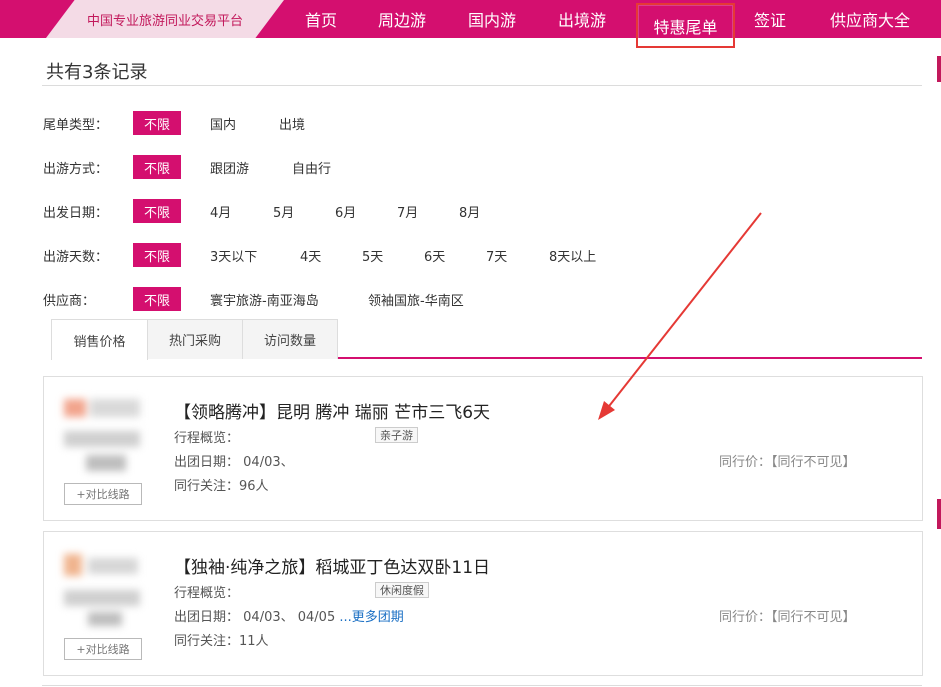 This screenshot has width=941, height=687. What do you see at coordinates (220, 211) in the screenshot?
I see `filter-option-month: 4月` at bounding box center [220, 211].